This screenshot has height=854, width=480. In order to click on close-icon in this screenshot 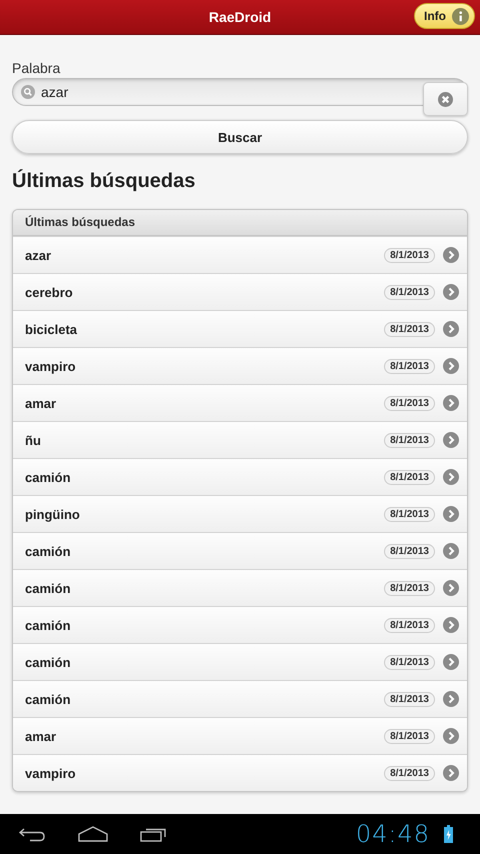, I will do `click(445, 99)`.